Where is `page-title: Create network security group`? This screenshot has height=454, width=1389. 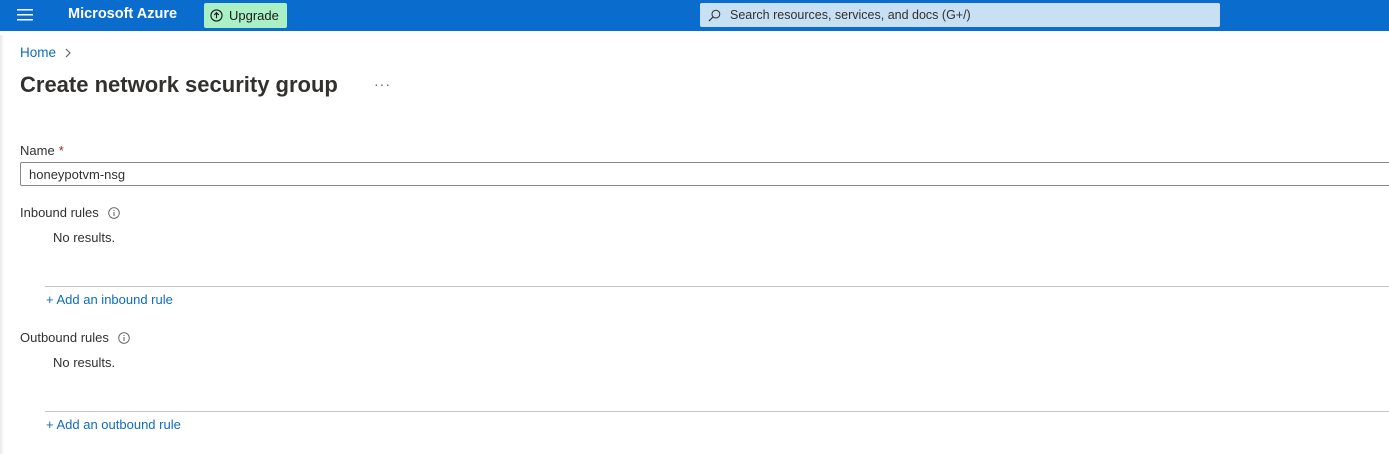 page-title: Create network security group is located at coordinates (179, 84).